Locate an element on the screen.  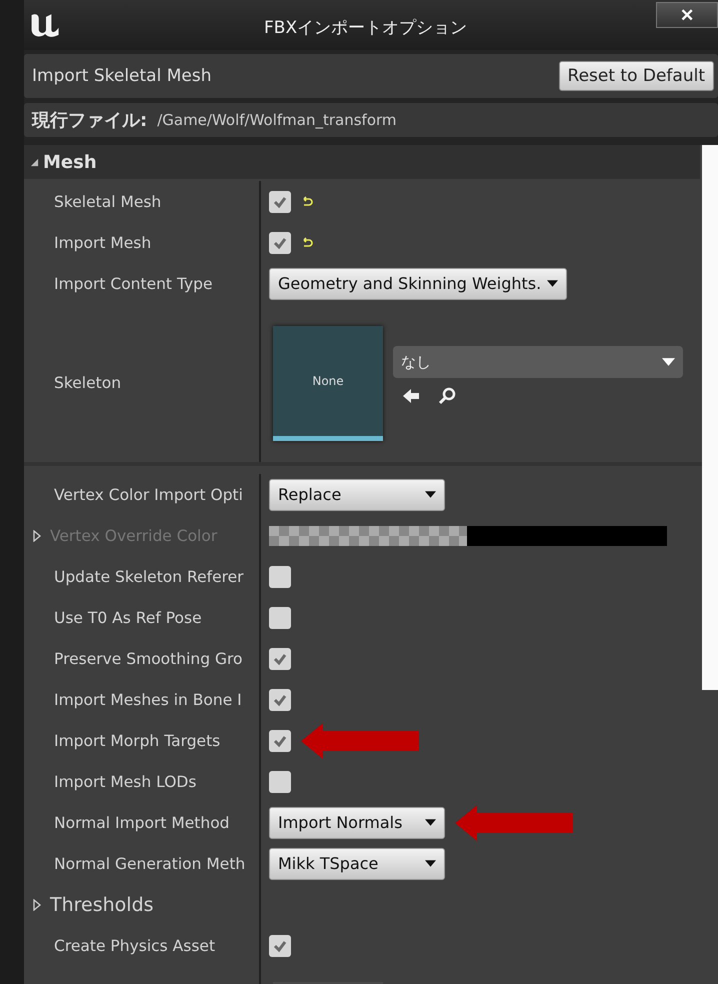
property-label: Import Meshes in Bone I is located at coordinates (148, 699).